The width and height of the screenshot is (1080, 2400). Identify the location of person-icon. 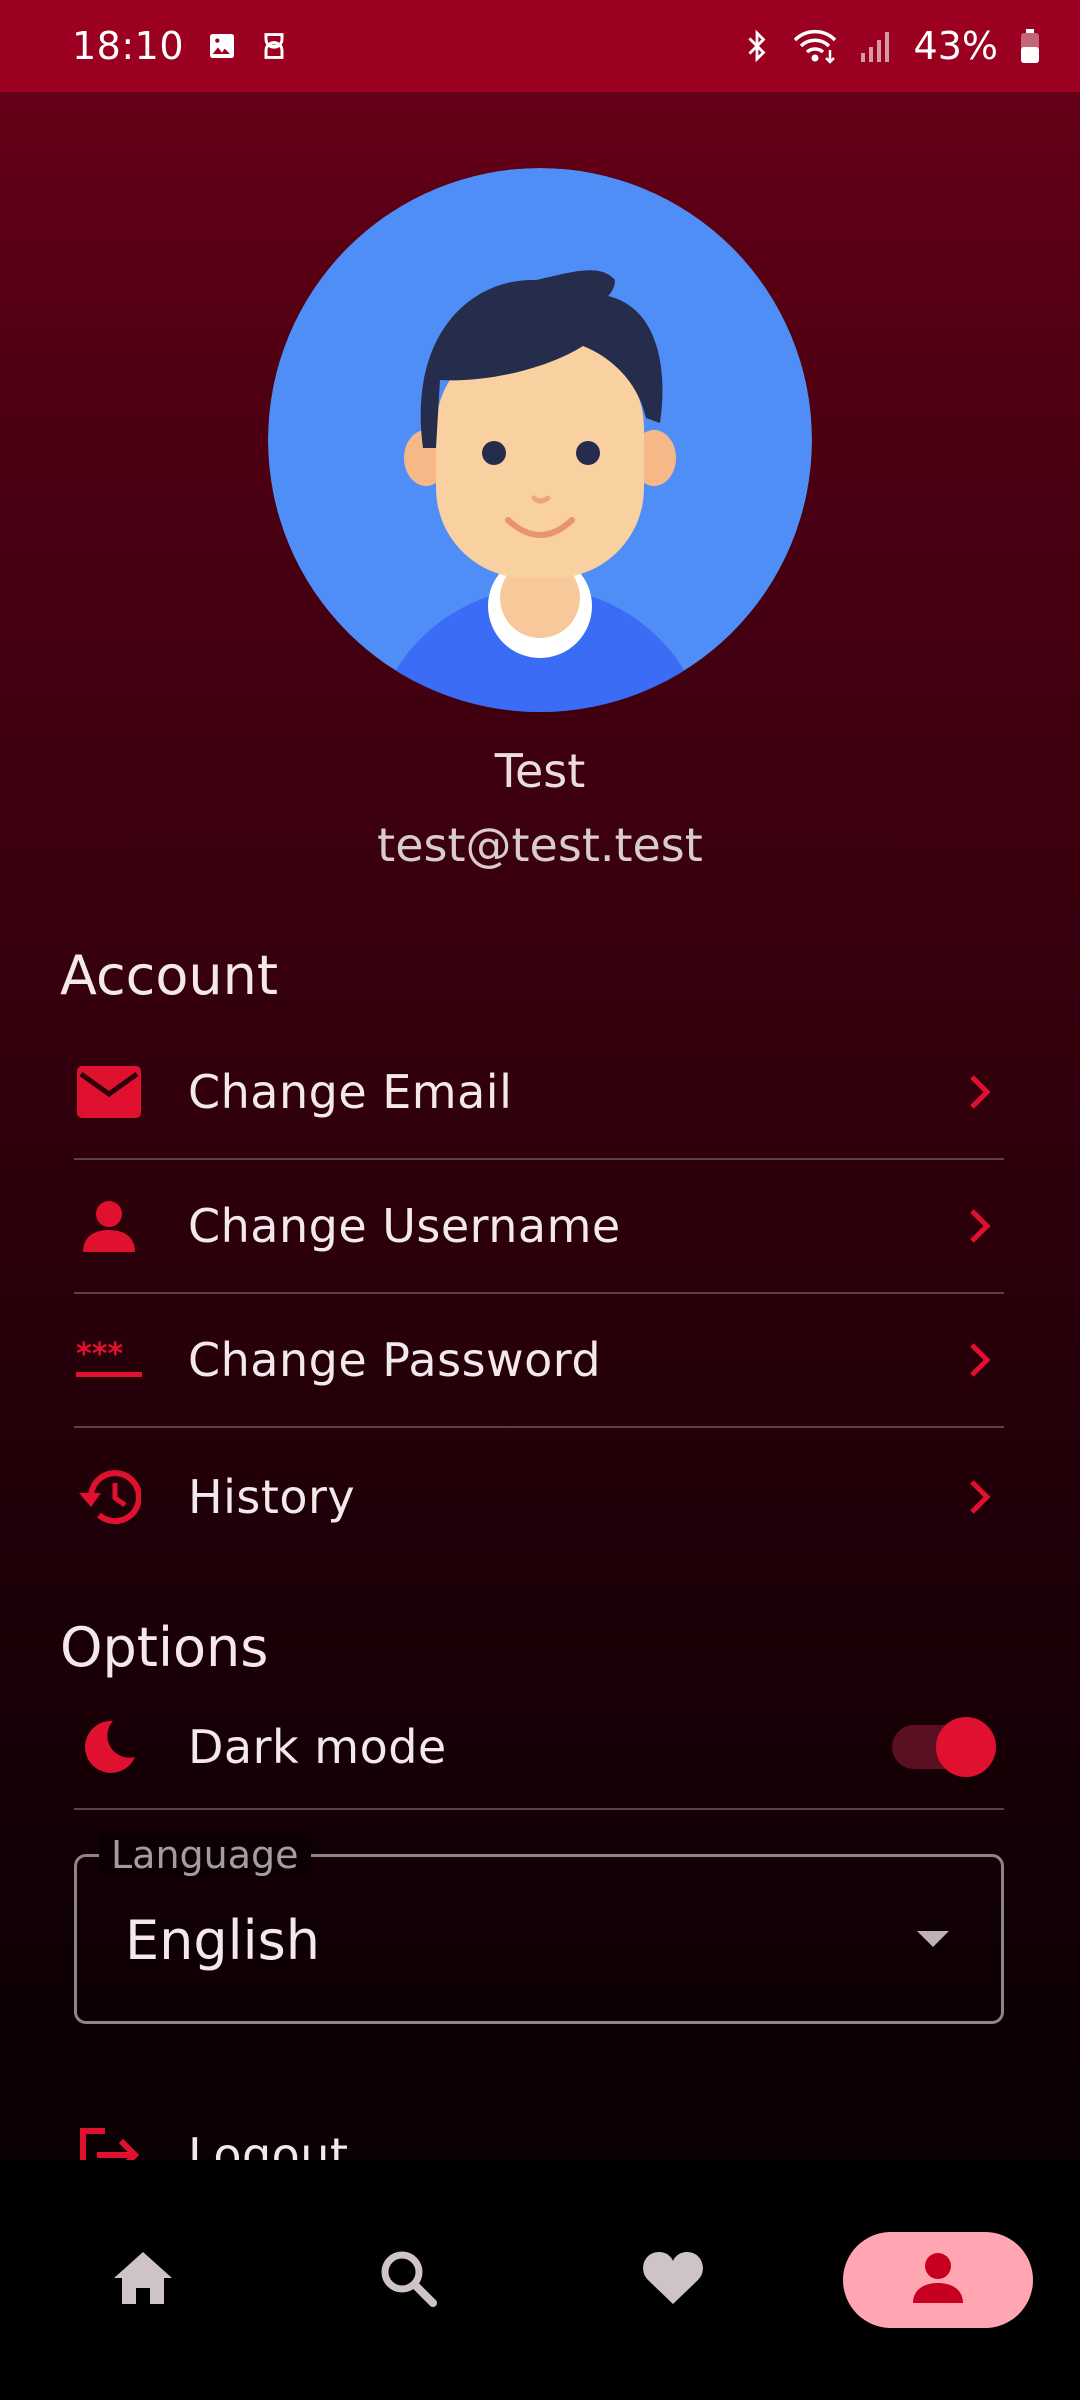
(109, 1226).